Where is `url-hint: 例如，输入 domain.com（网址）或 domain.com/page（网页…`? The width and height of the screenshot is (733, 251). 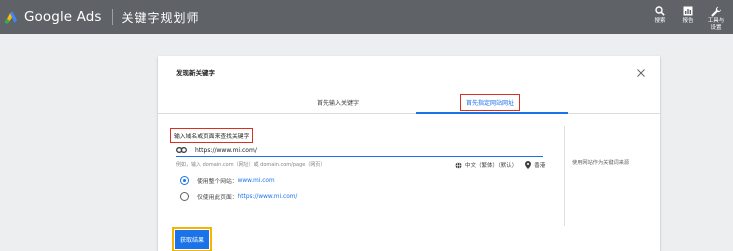
url-hint: 例如，输入 domain.com（网址）或 domain.com/page（网页… is located at coordinates (251, 165).